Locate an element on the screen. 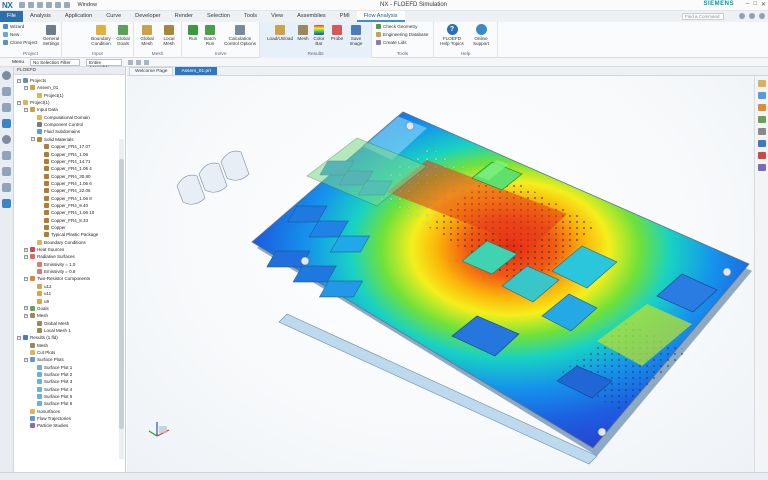 The height and width of the screenshot is (480, 768). engineering-database-button: Engineering Database is located at coordinates (402, 34).